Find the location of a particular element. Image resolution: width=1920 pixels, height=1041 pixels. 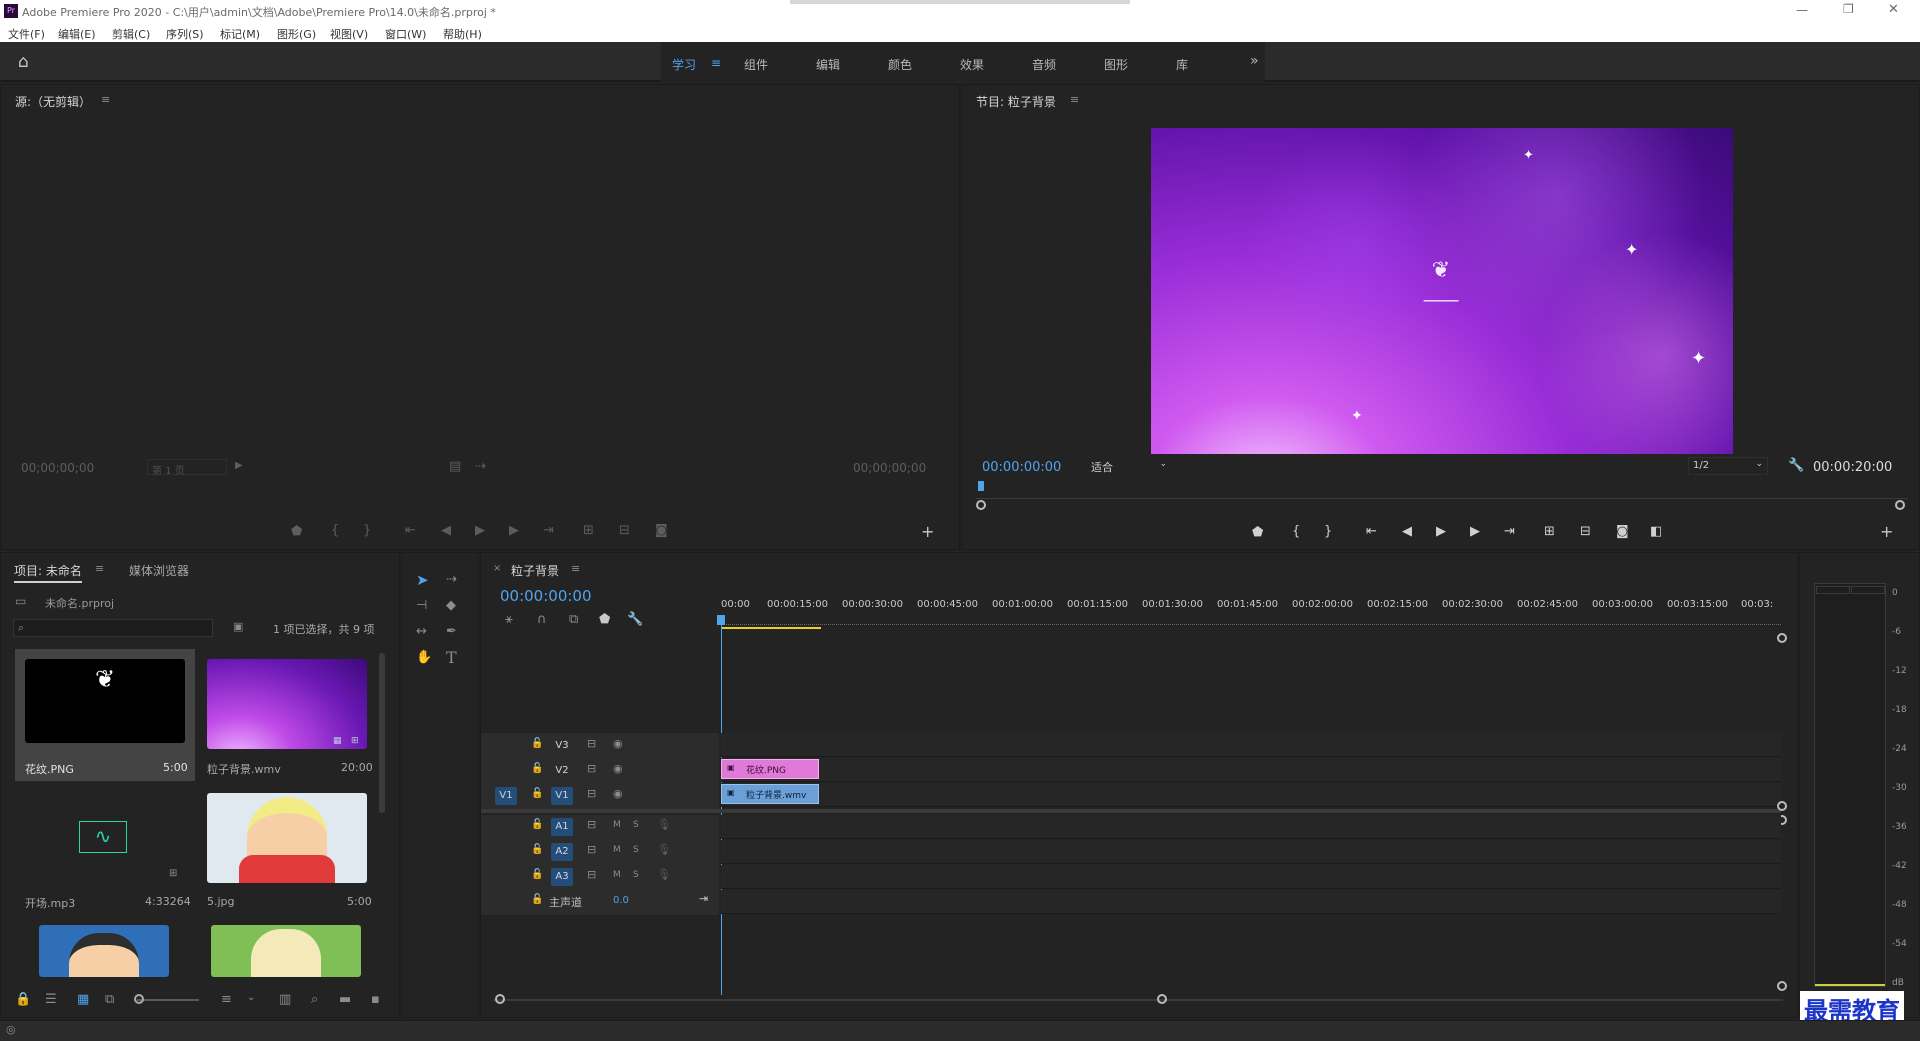

playhead-icon is located at coordinates (981, 486).